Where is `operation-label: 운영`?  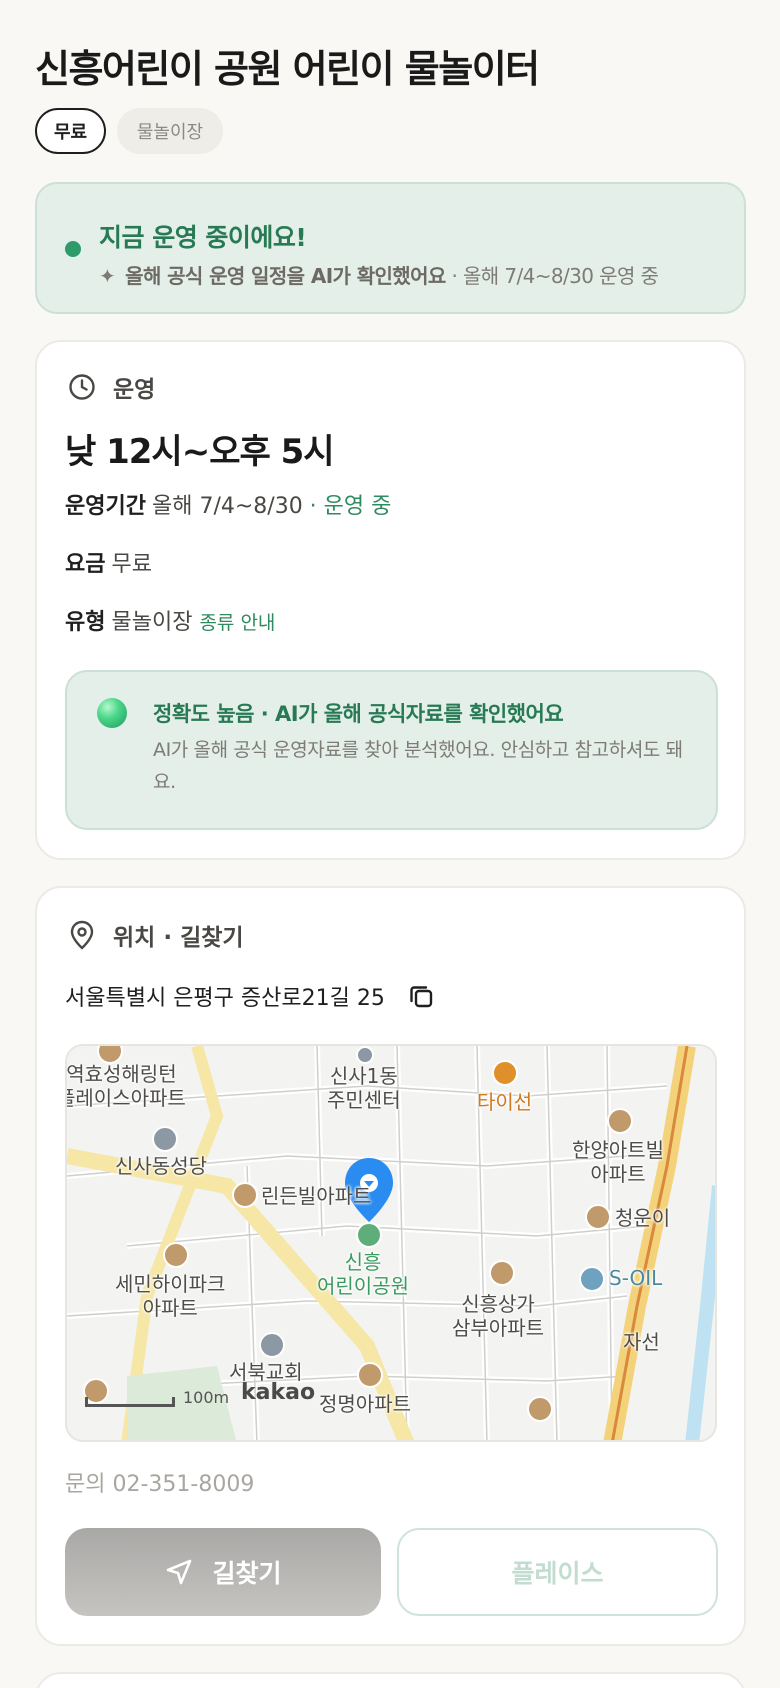 operation-label: 운영 is located at coordinates (134, 390).